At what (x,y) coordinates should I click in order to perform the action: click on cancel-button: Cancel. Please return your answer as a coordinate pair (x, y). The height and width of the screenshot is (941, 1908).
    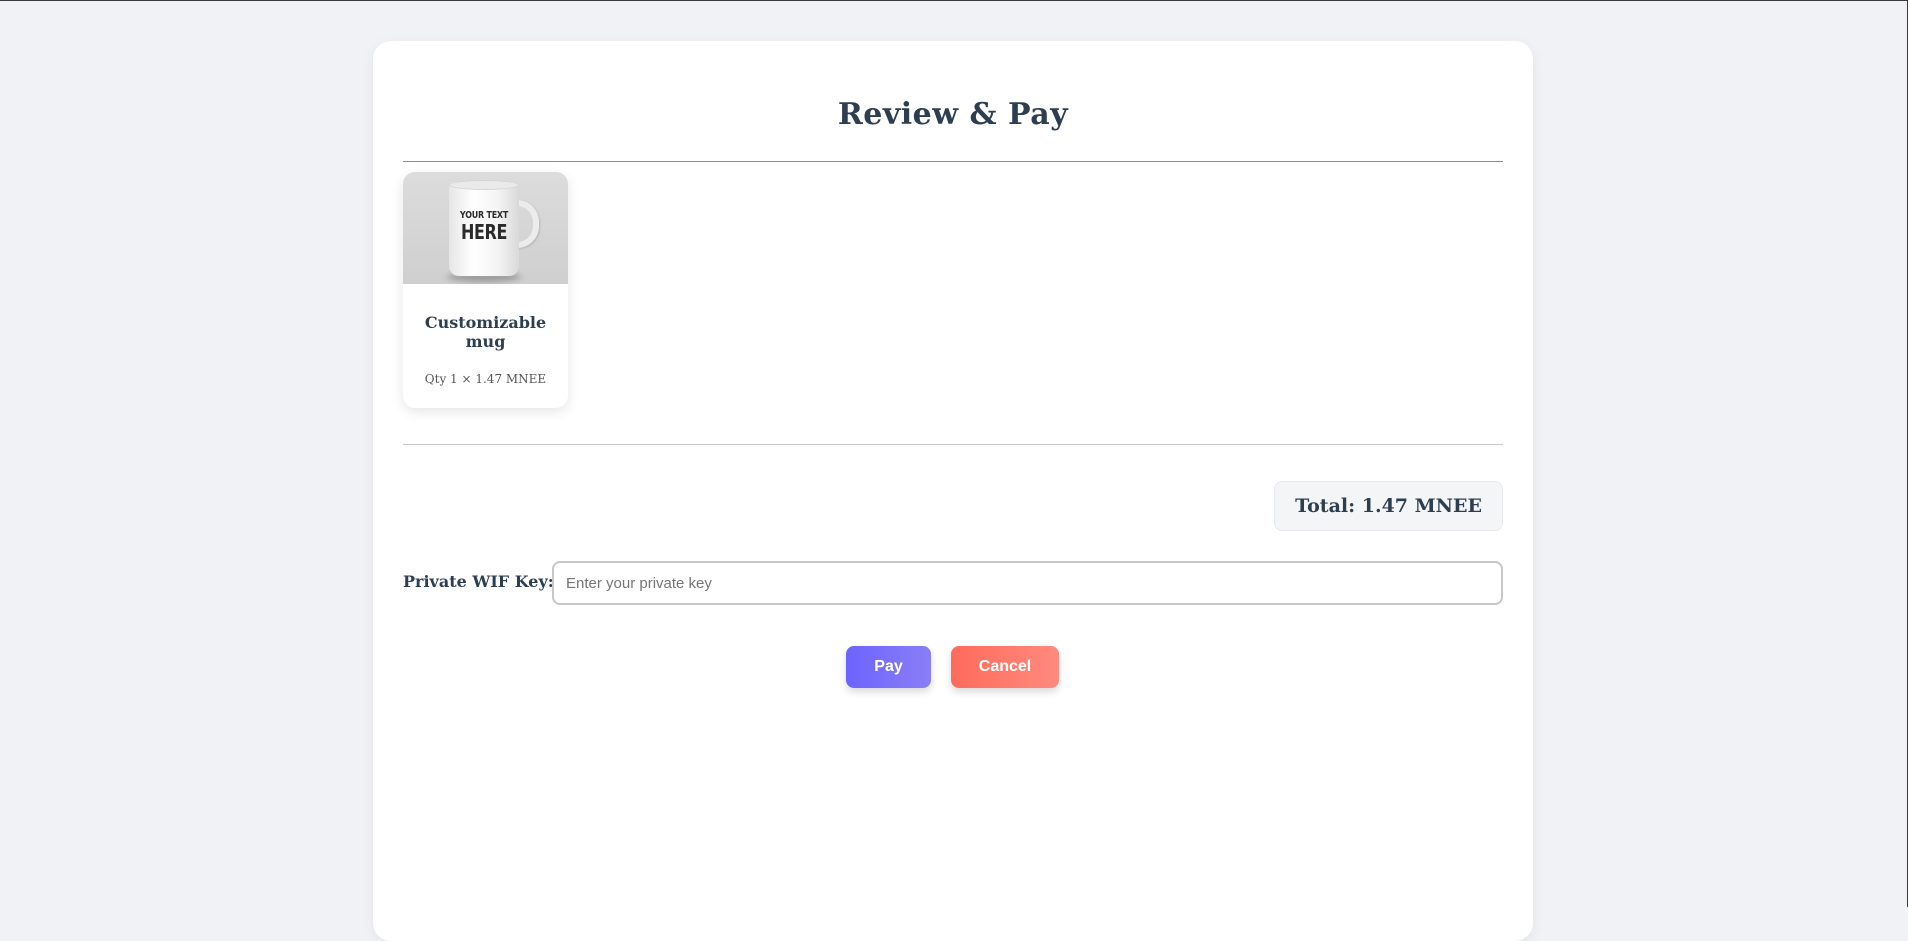
    Looking at the image, I should click on (1005, 667).